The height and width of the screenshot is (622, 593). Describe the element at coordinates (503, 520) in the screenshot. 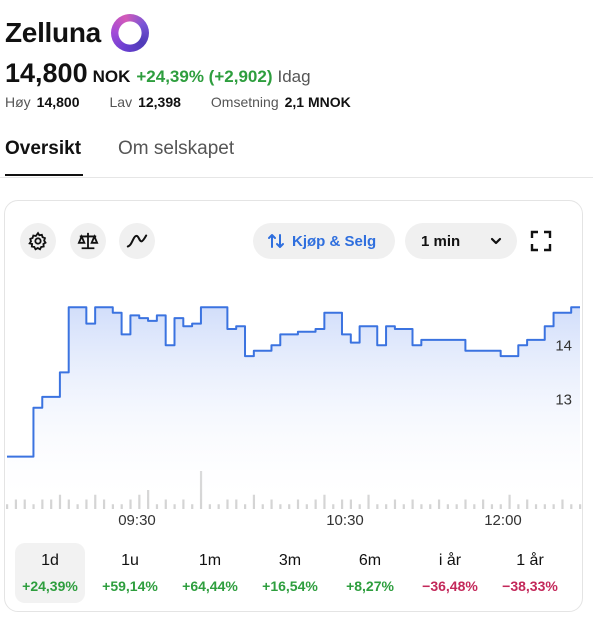

I see `x-tick-label: 12:00` at that location.